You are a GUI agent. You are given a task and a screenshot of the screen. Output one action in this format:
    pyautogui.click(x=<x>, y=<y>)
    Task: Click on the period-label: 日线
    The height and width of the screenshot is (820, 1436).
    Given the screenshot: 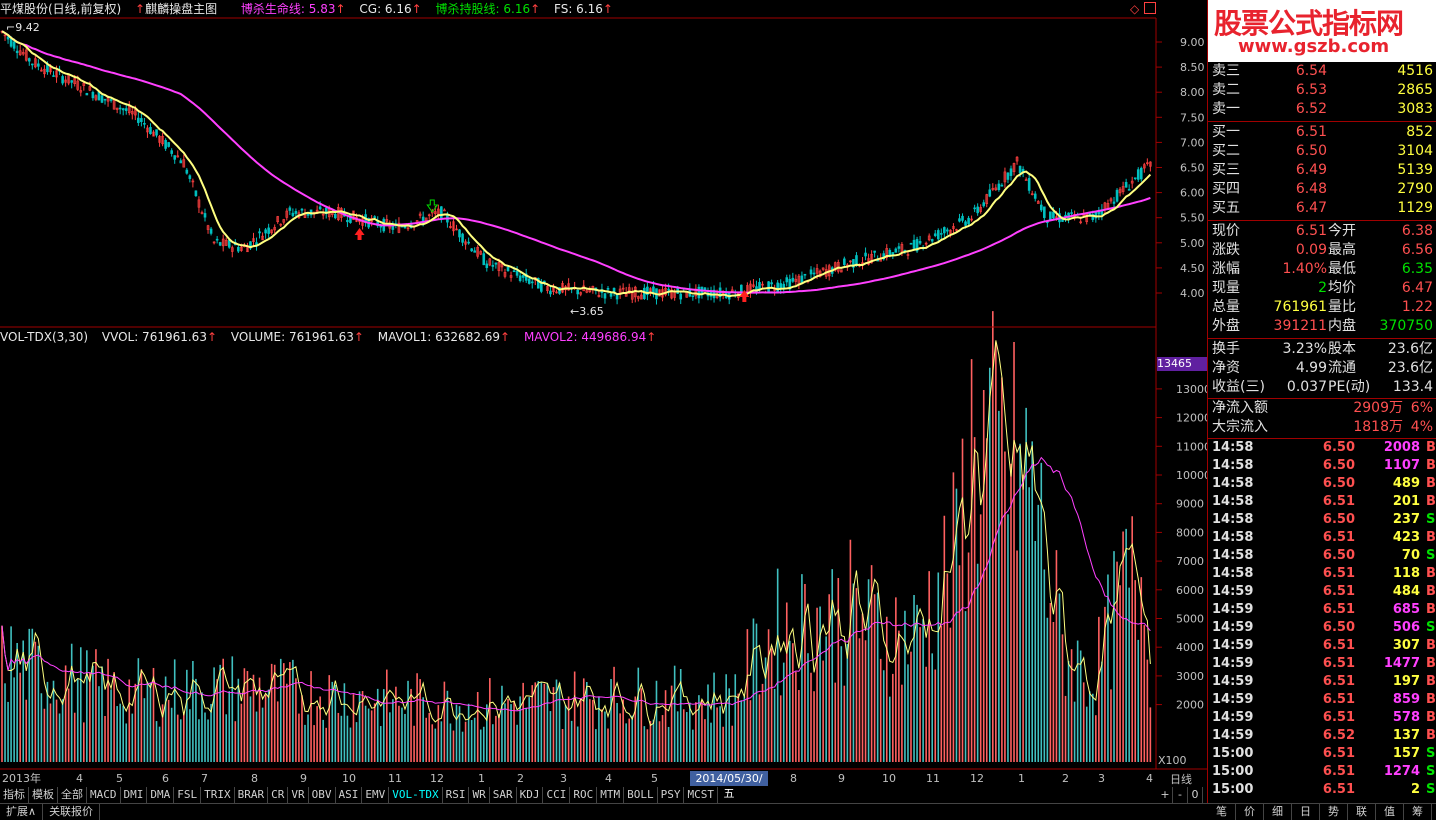 What is the action you would take?
    pyautogui.click(x=1181, y=779)
    